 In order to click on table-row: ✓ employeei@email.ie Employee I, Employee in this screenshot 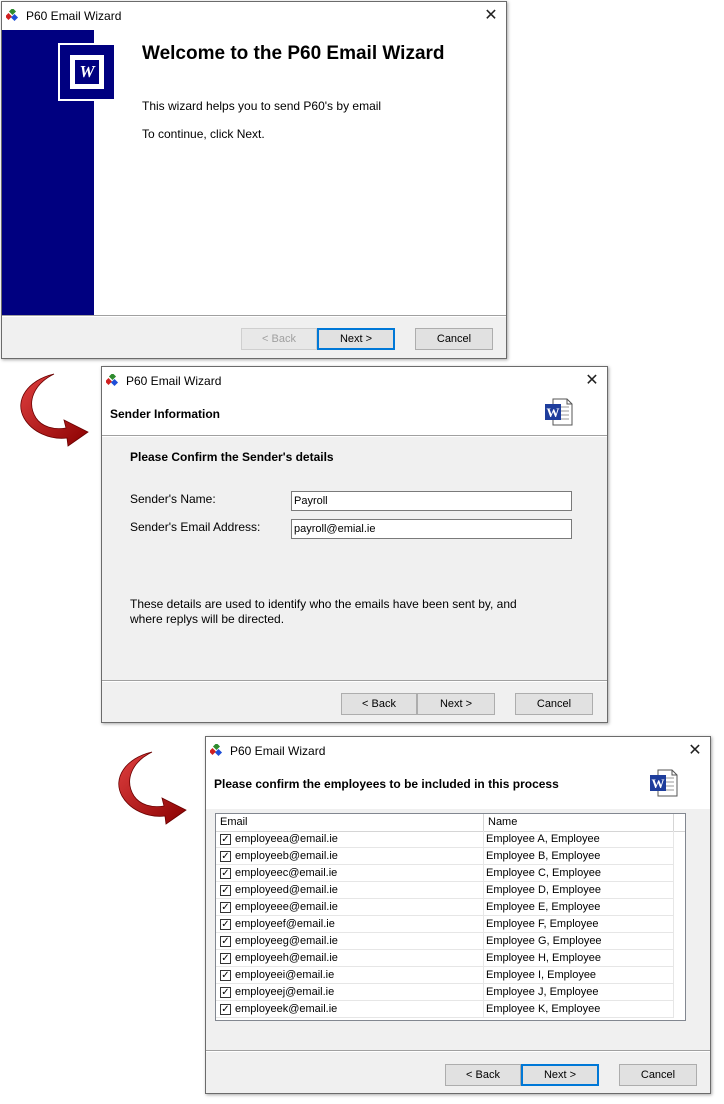, I will do `click(450, 975)`.